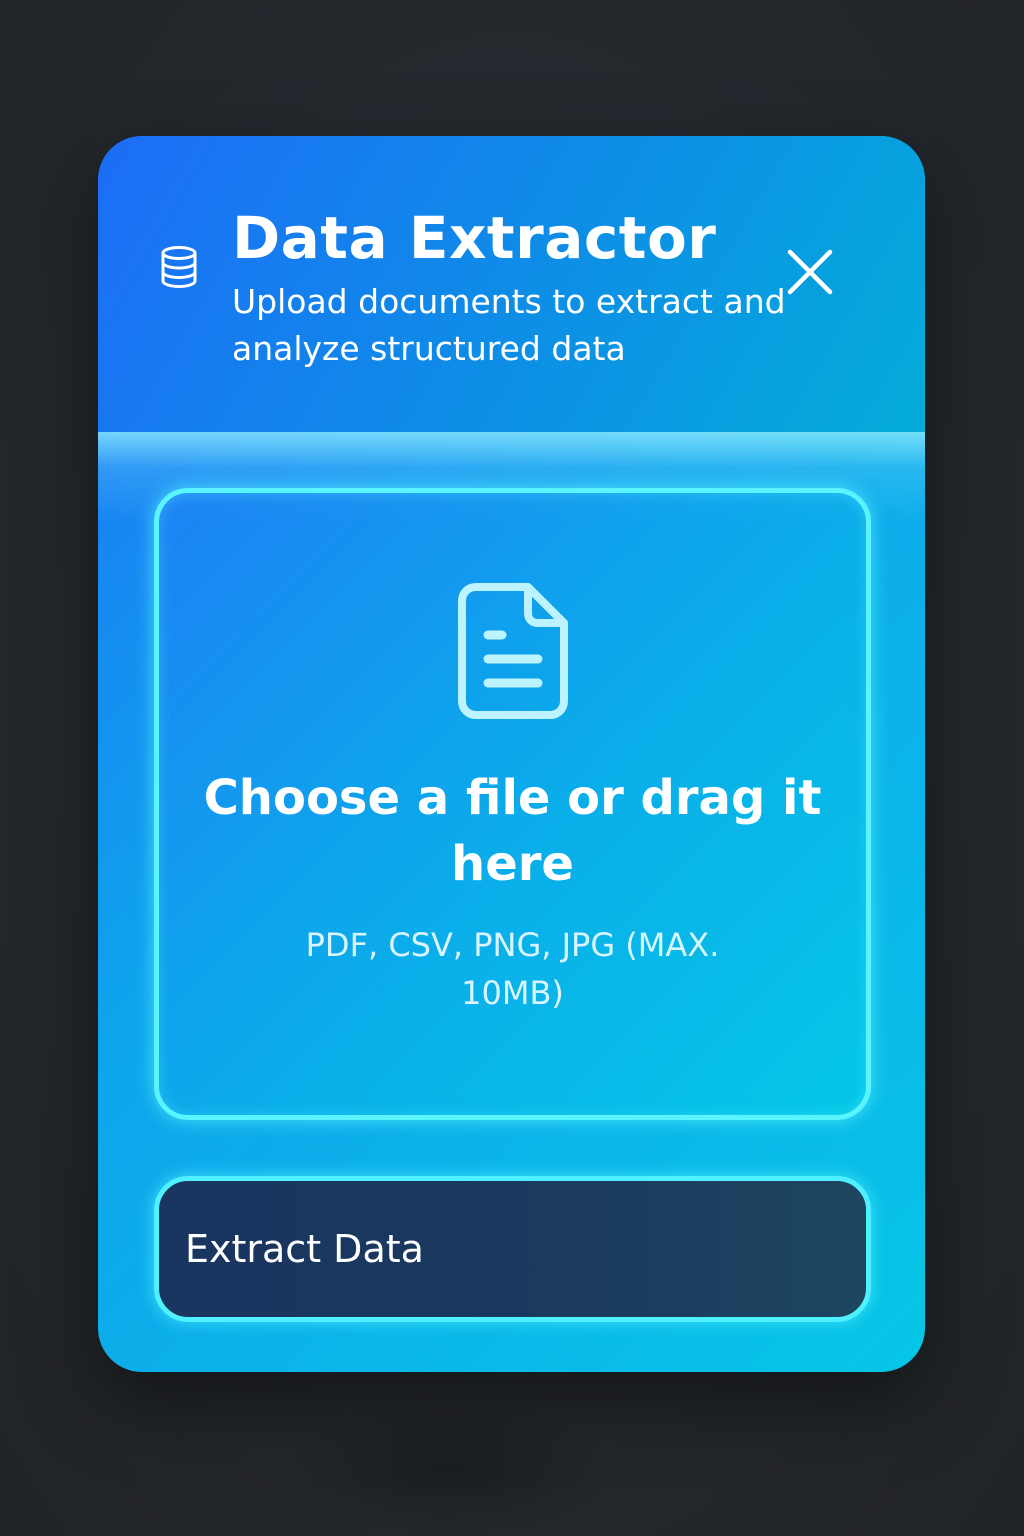  Describe the element at coordinates (179, 267) in the screenshot. I see `database-icon` at that location.